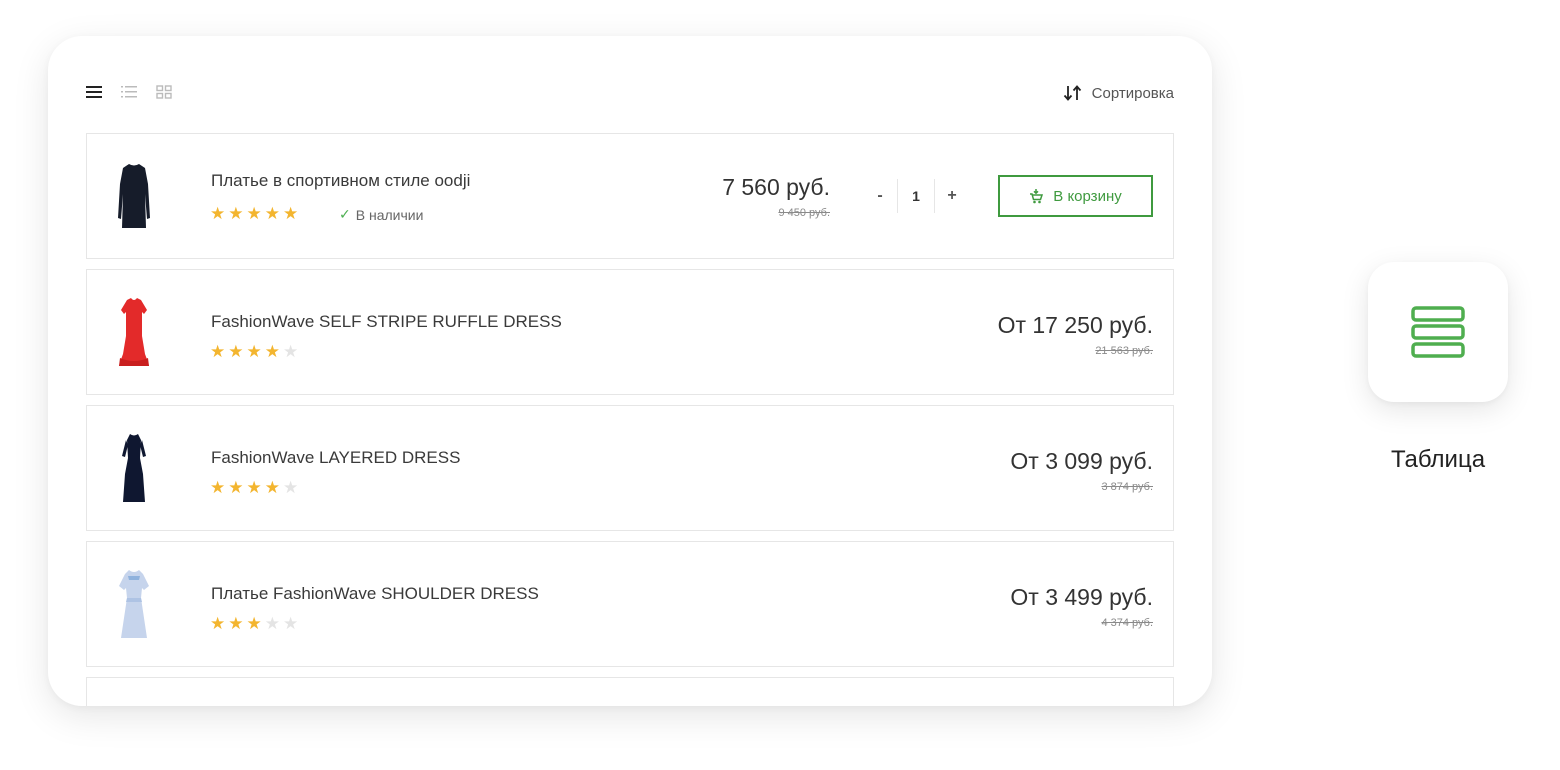  I want to click on old-price: 4 374 руб., so click(1127, 623).